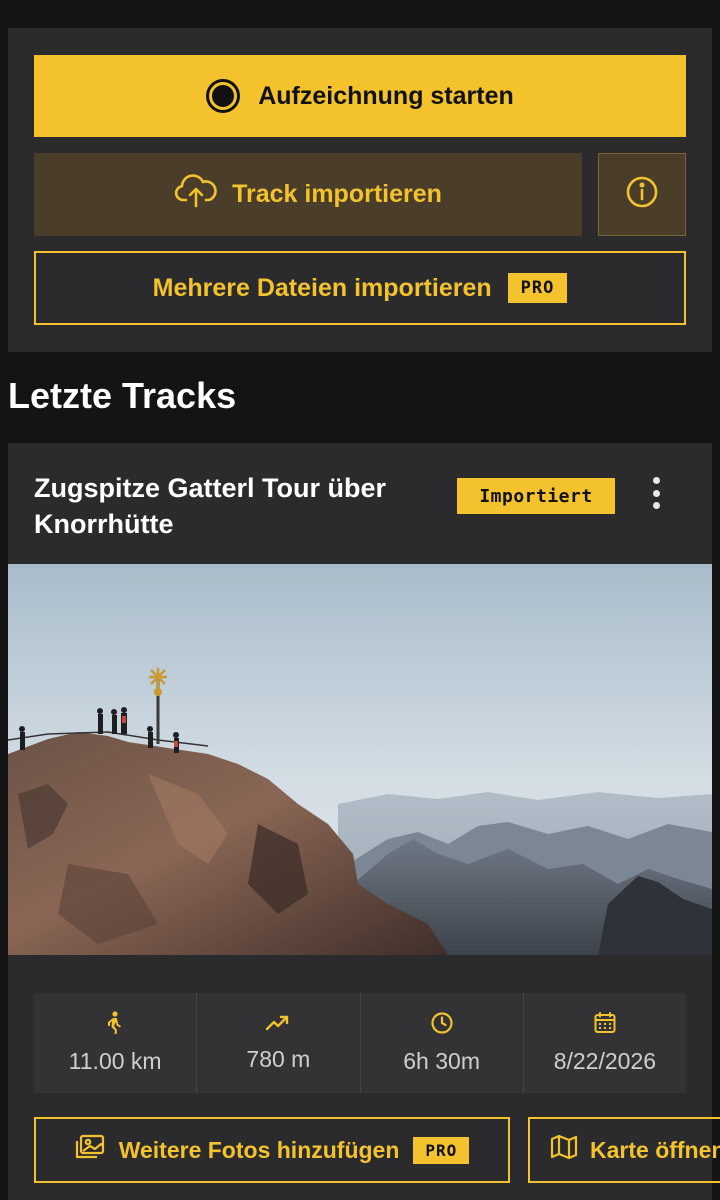 The width and height of the screenshot is (720, 1200). I want to click on more-vertical-icon, so click(656, 493).